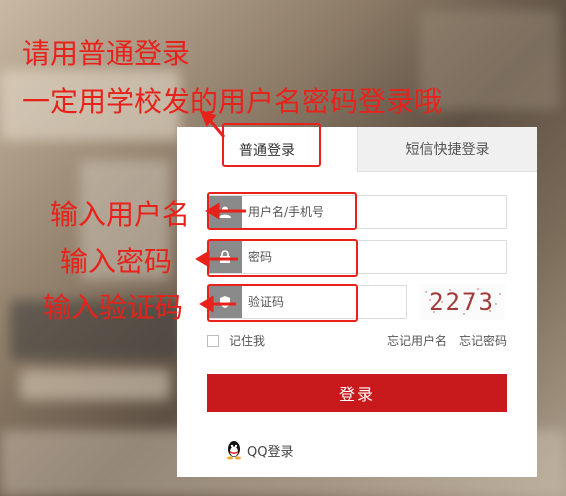 This screenshot has height=496, width=566. Describe the element at coordinates (202, 259) in the screenshot. I see `arrow-head-password` at that location.